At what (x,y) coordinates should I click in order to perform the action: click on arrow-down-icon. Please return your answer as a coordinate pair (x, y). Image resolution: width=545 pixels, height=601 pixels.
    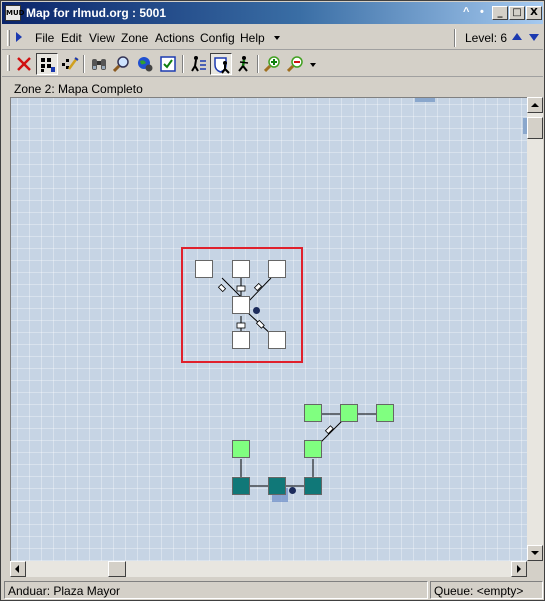
    Looking at the image, I should click on (535, 553).